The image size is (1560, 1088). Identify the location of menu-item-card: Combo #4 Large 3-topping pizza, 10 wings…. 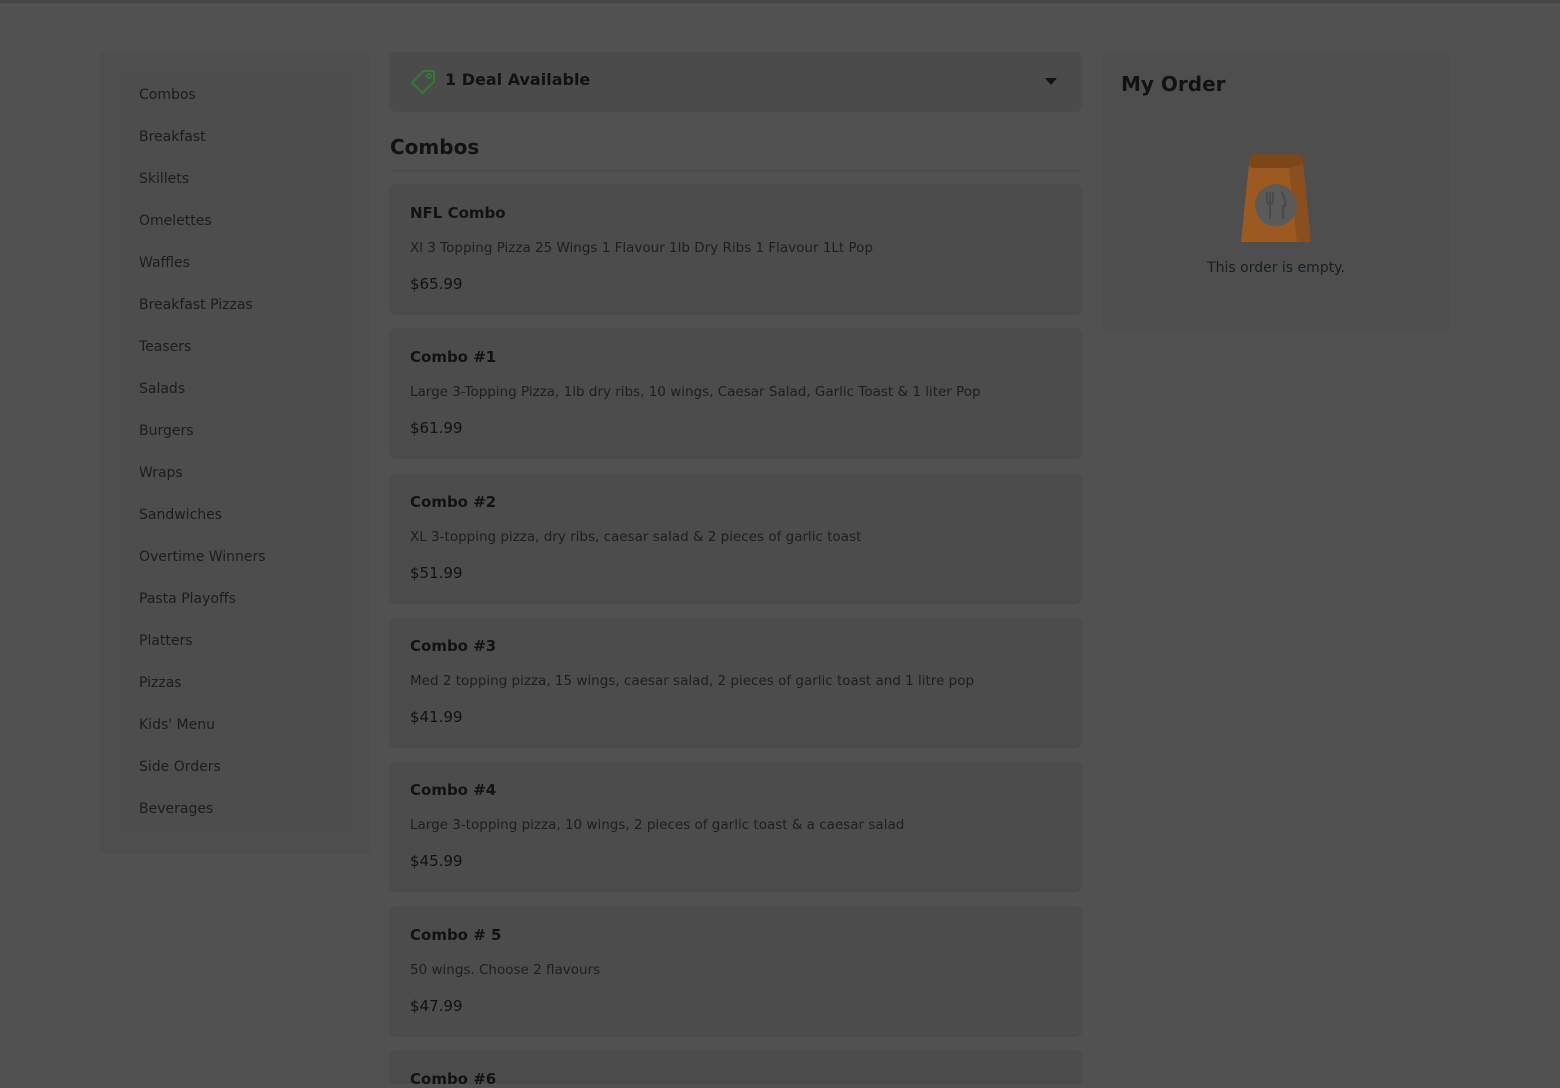
(735, 825).